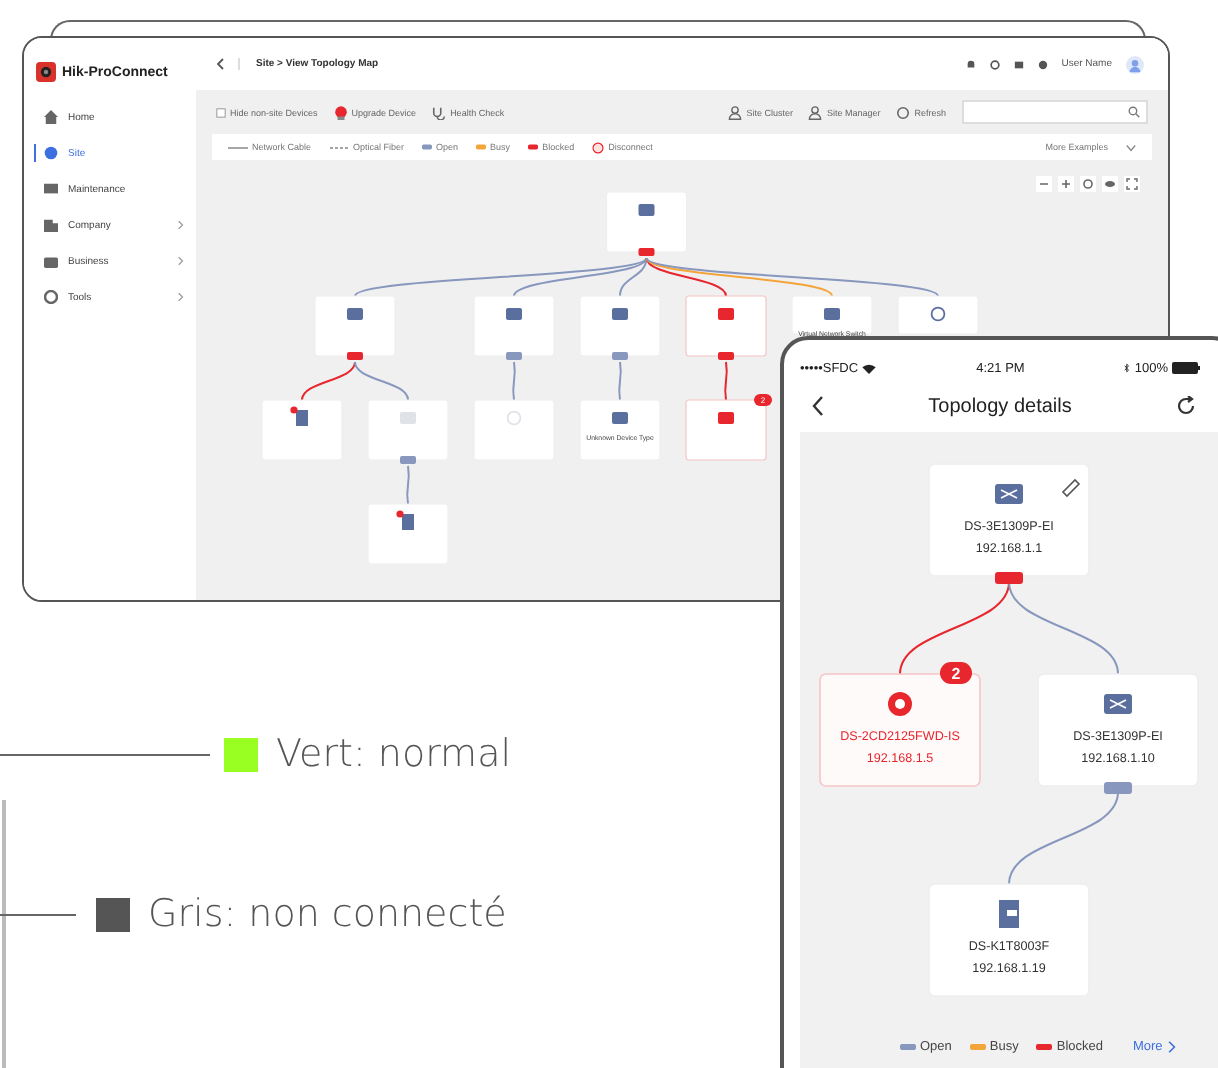 This screenshot has width=1218, height=1068. I want to click on home-icon, so click(51, 117).